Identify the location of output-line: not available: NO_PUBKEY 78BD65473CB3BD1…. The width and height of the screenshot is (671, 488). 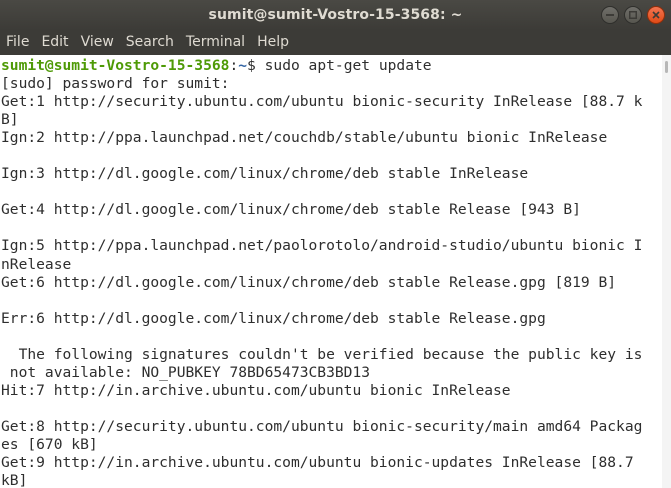
(186, 372).